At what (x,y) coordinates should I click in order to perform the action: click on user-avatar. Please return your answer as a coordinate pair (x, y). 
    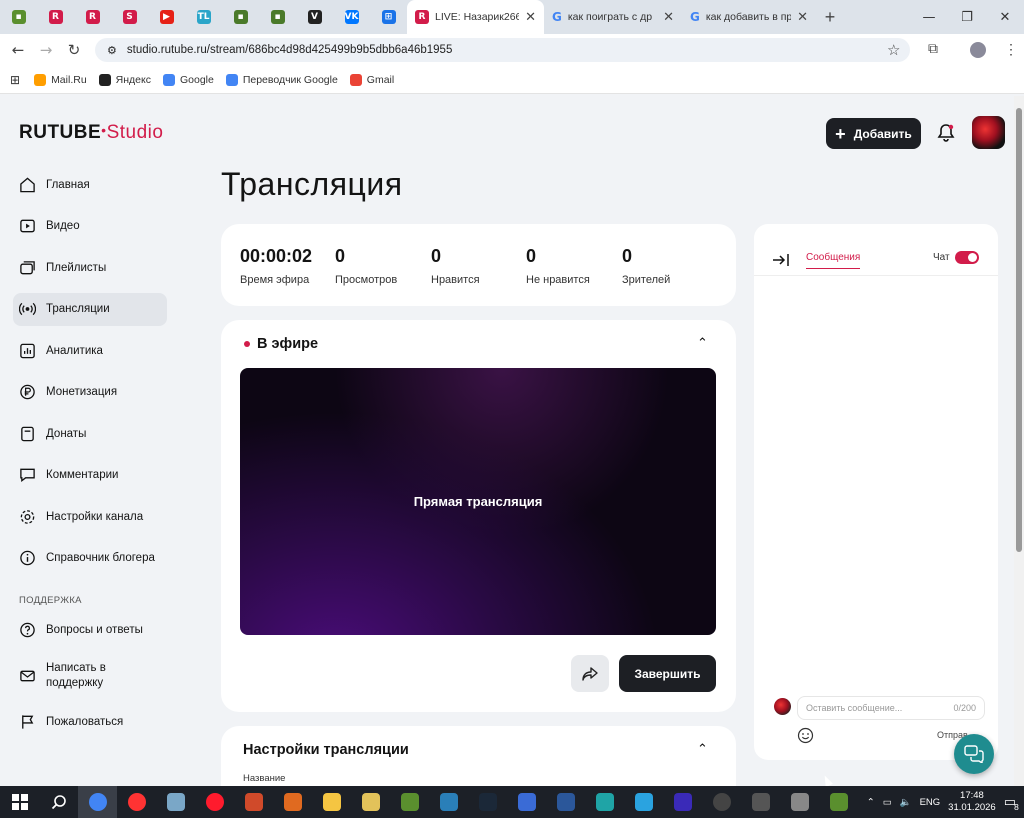
    Looking at the image, I should click on (988, 132).